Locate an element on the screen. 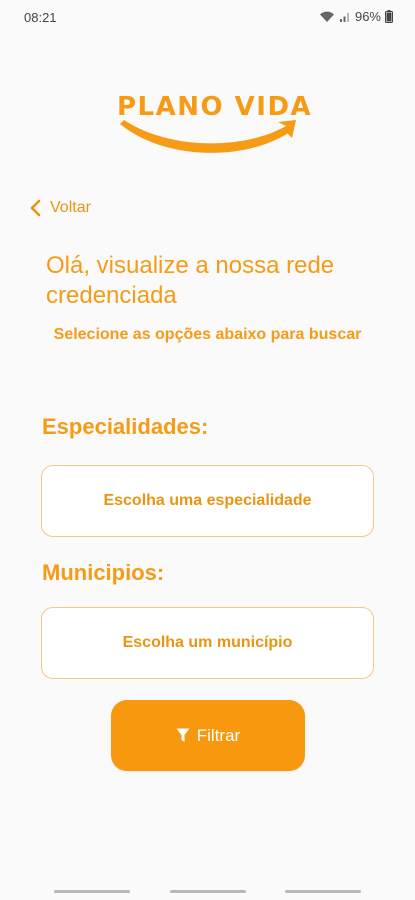 Image resolution: width=415 pixels, height=900 pixels. back-link: Voltar is located at coordinates (59, 208).